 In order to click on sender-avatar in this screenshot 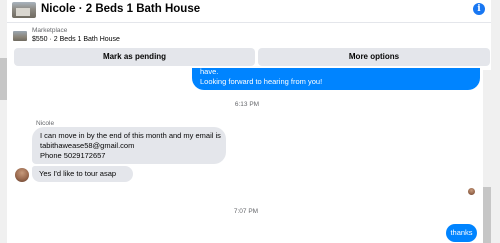, I will do `click(22, 175)`.